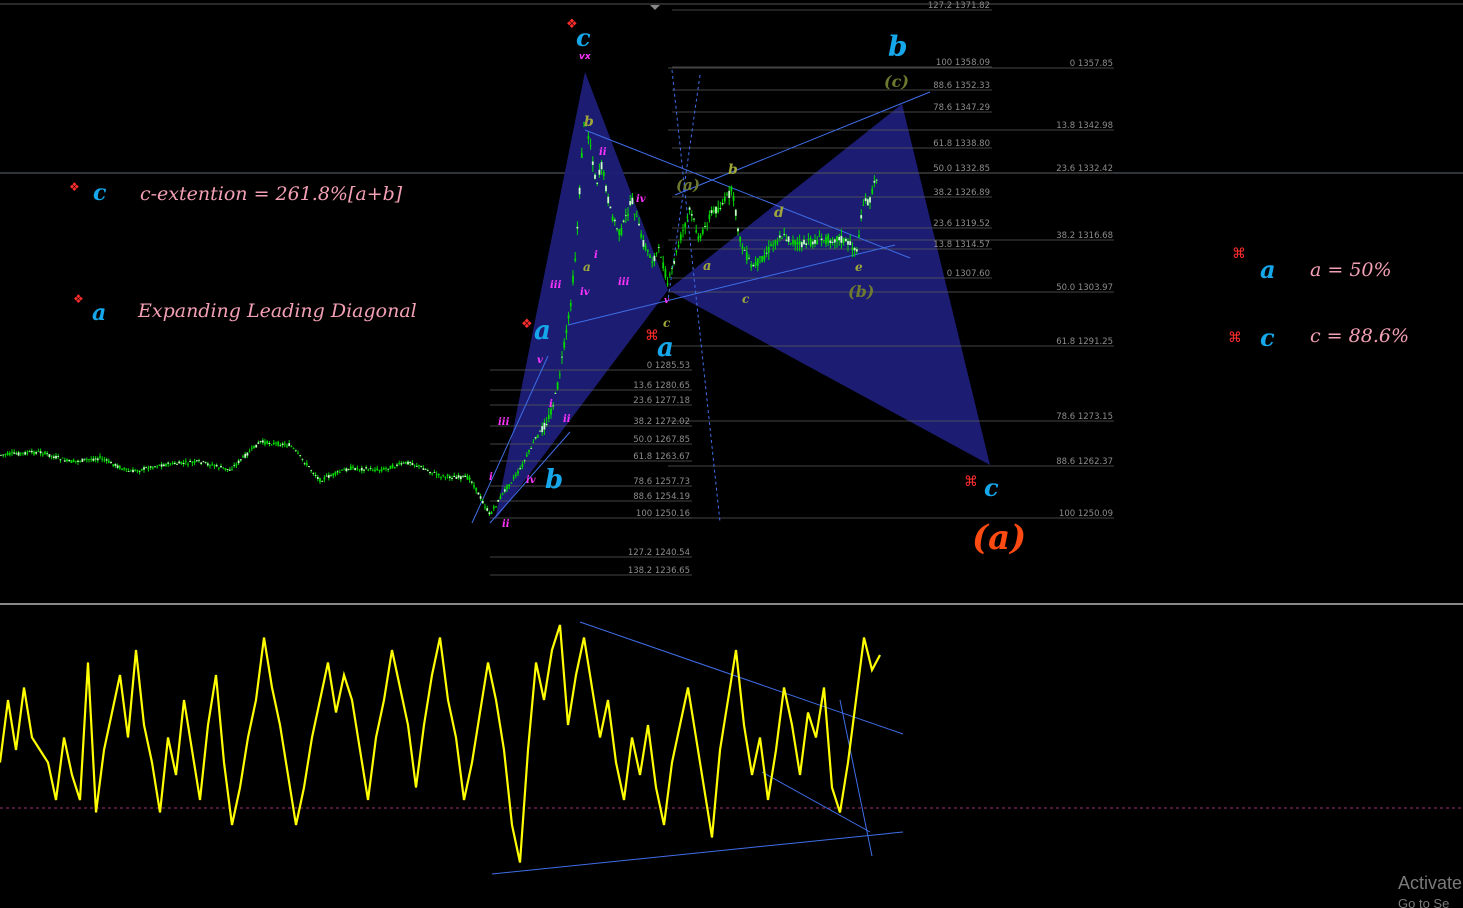  What do you see at coordinates (991, 487) in the screenshot?
I see `wave-label-c-right: c` at bounding box center [991, 487].